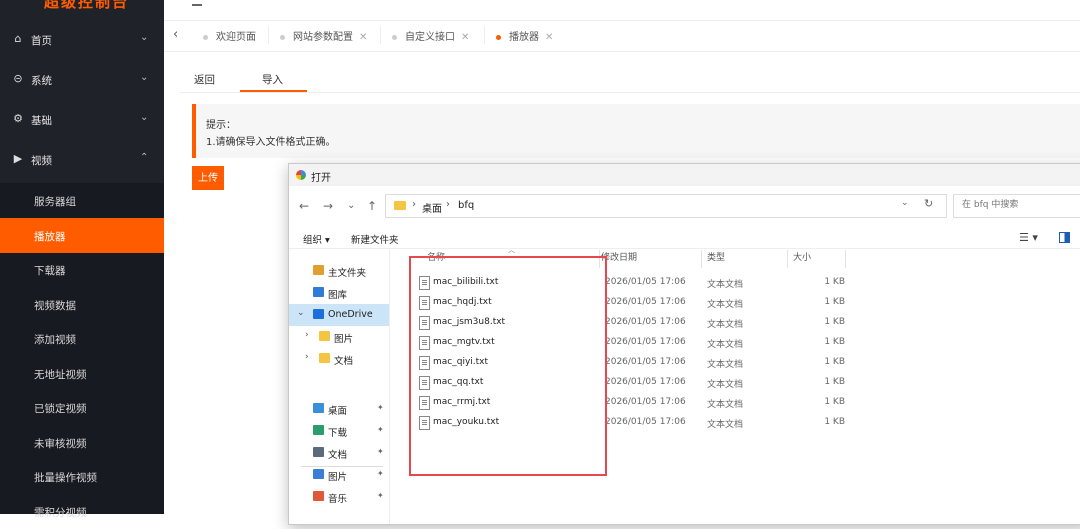  What do you see at coordinates (339, 475) in the screenshot?
I see `nav-pane-item: 图片 ✦` at bounding box center [339, 475].